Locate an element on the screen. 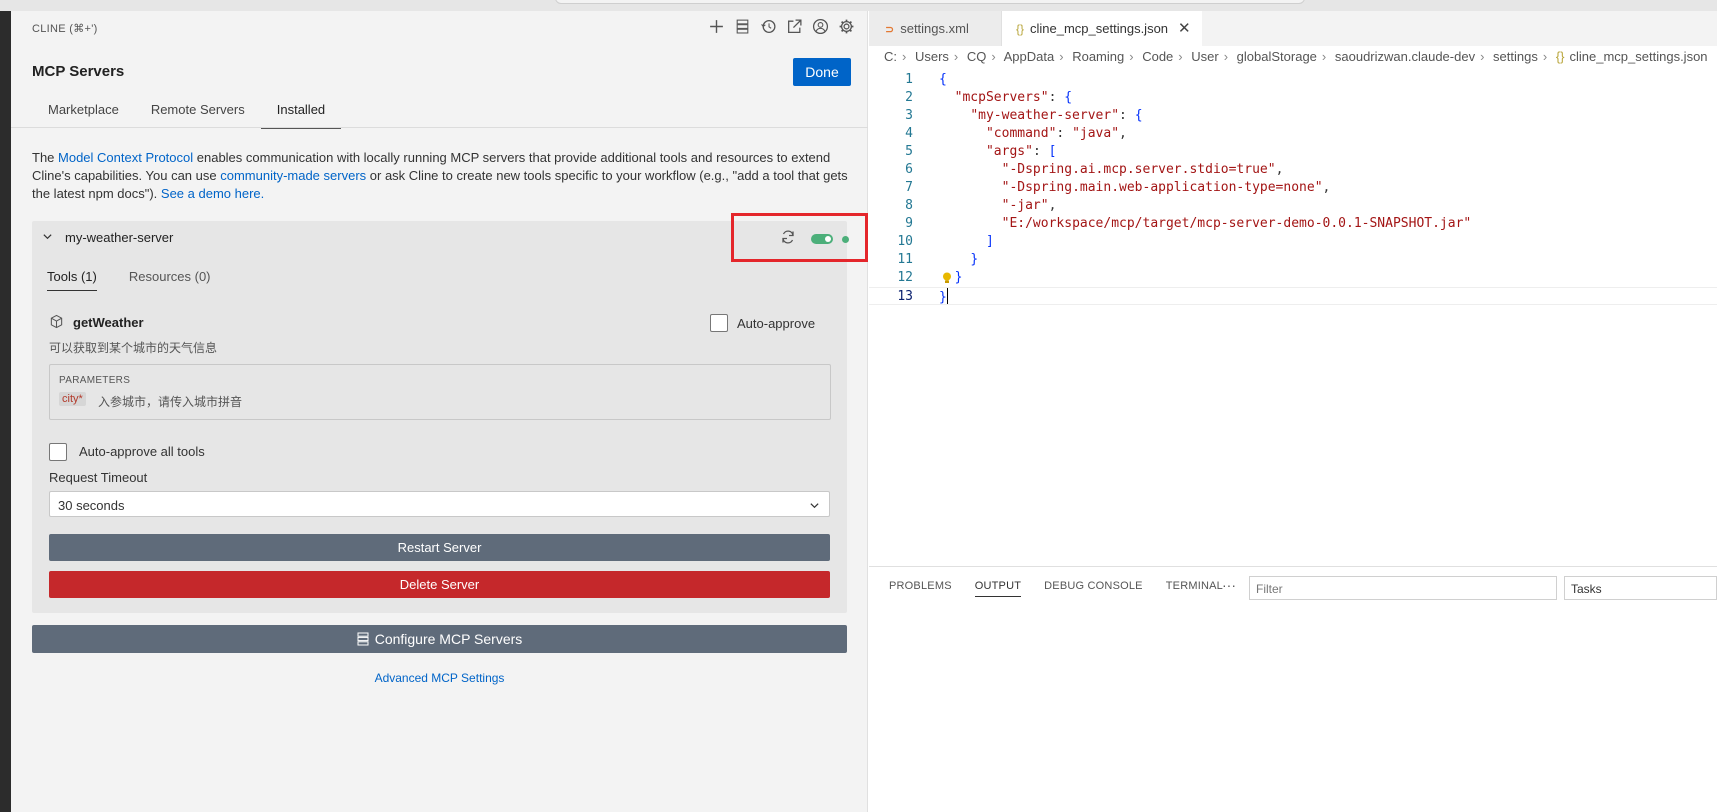  status-indicator is located at coordinates (845, 239).